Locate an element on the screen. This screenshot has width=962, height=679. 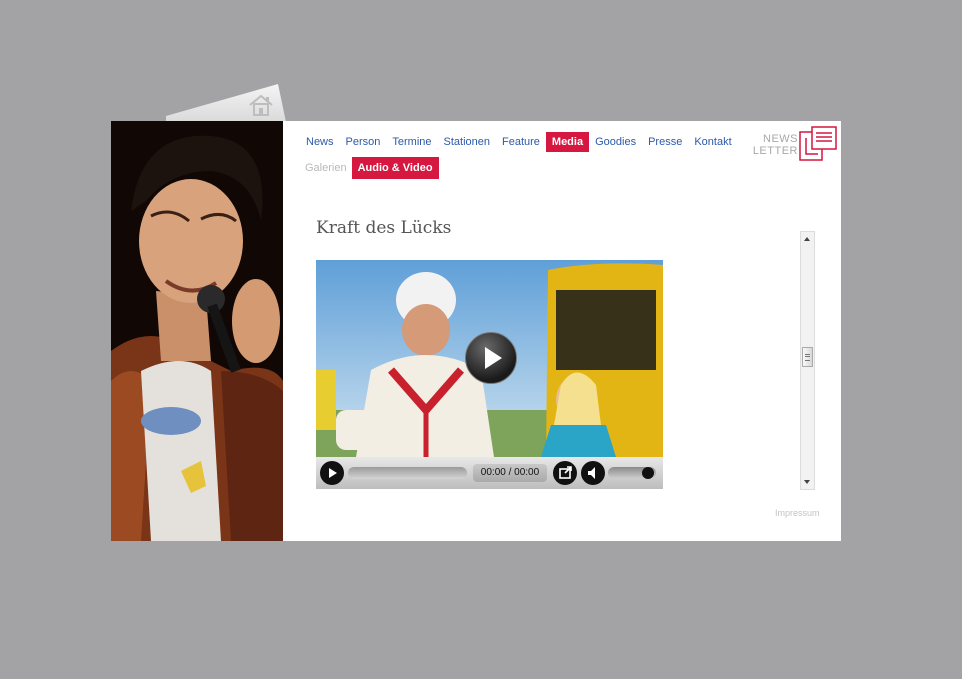
nav-item-news: News is located at coordinates (320, 142).